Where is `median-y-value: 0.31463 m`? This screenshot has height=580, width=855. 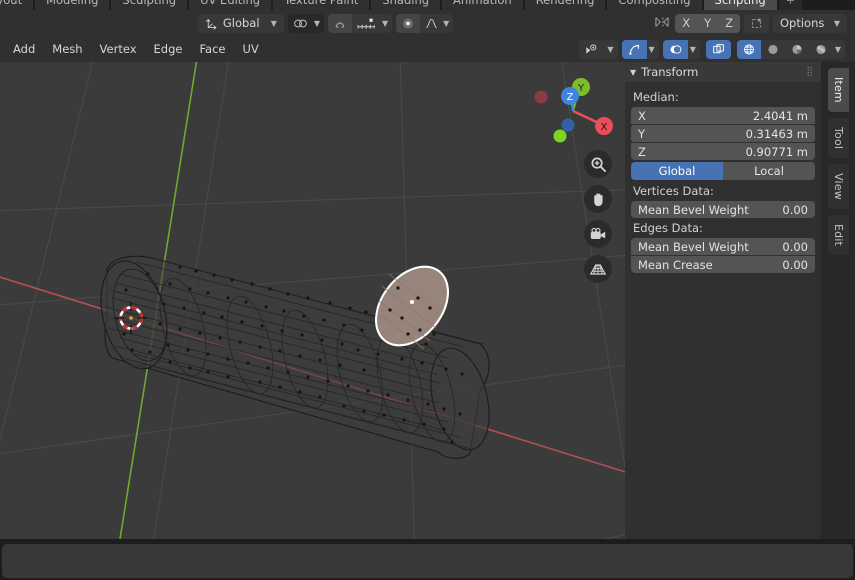 median-y-value: 0.31463 m is located at coordinates (776, 133).